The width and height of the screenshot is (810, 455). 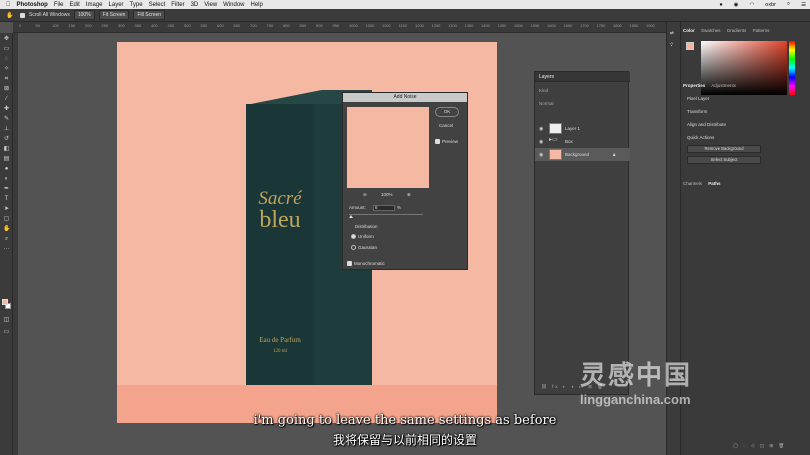 What do you see at coordinates (6, 159) in the screenshot?
I see `gradient-tool-icon: ▤` at bounding box center [6, 159].